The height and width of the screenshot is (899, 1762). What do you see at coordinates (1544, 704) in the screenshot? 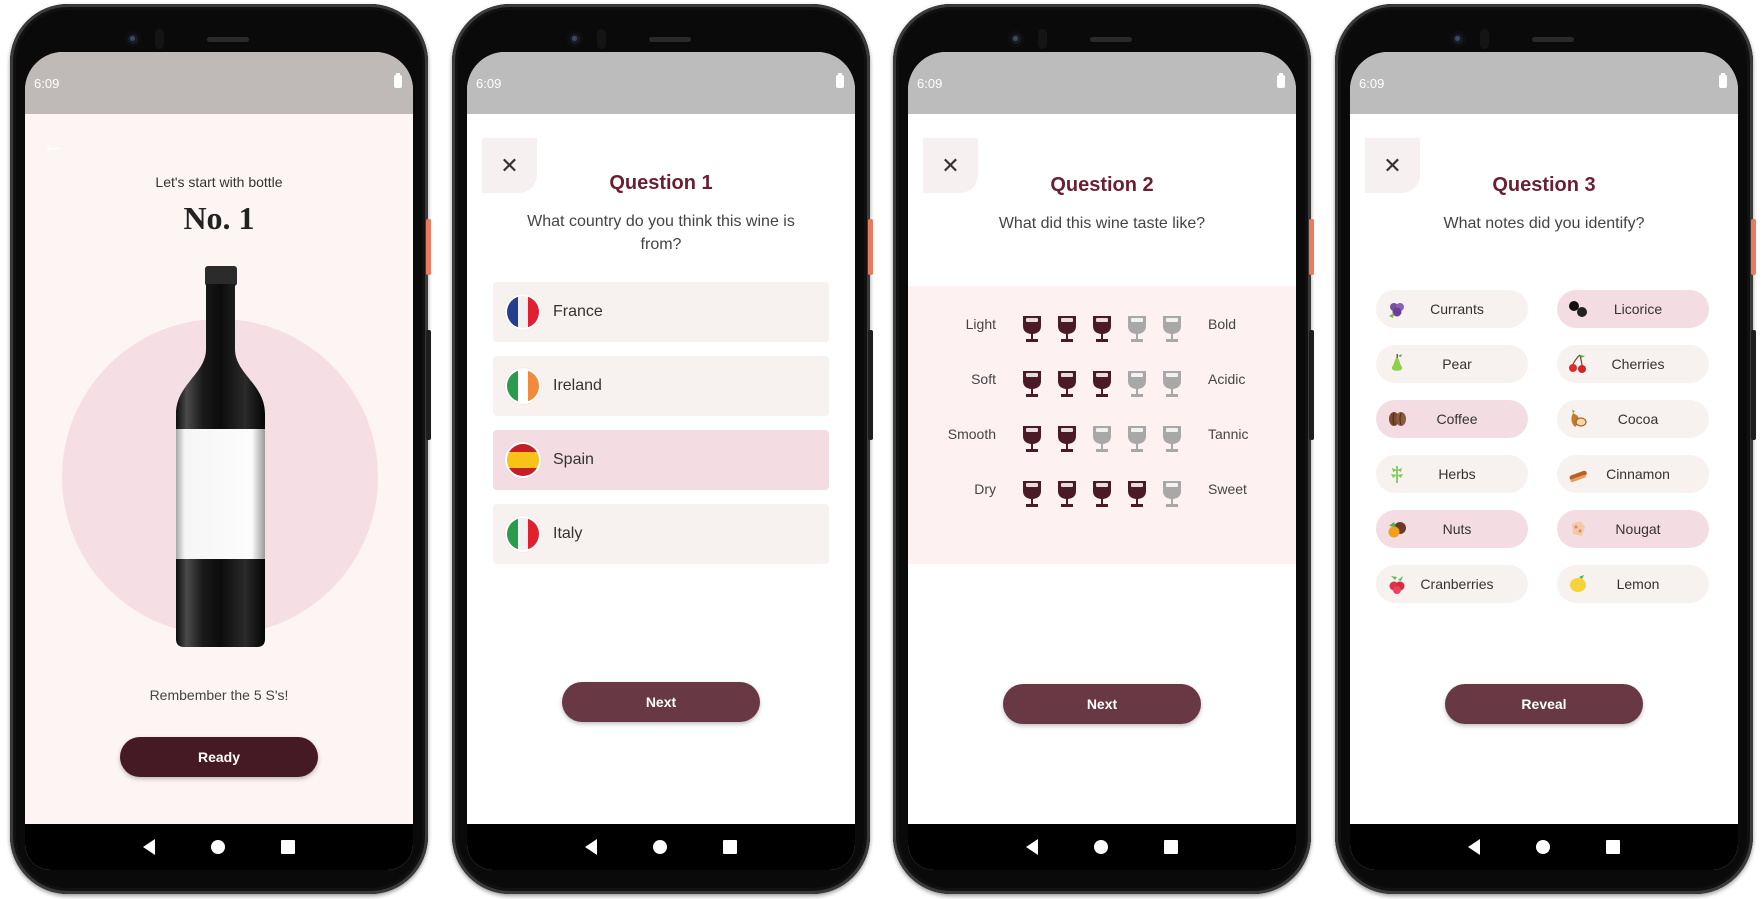
I see `reveal-button: Reveal` at bounding box center [1544, 704].